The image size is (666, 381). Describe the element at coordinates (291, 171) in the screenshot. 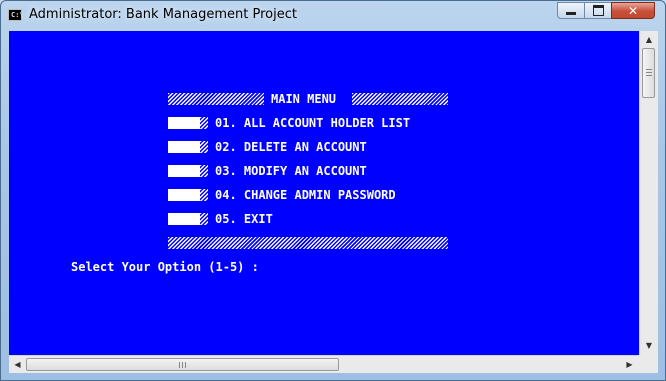

I see `menu-item-3: 03. MODIFY AN ACCOUNT` at that location.